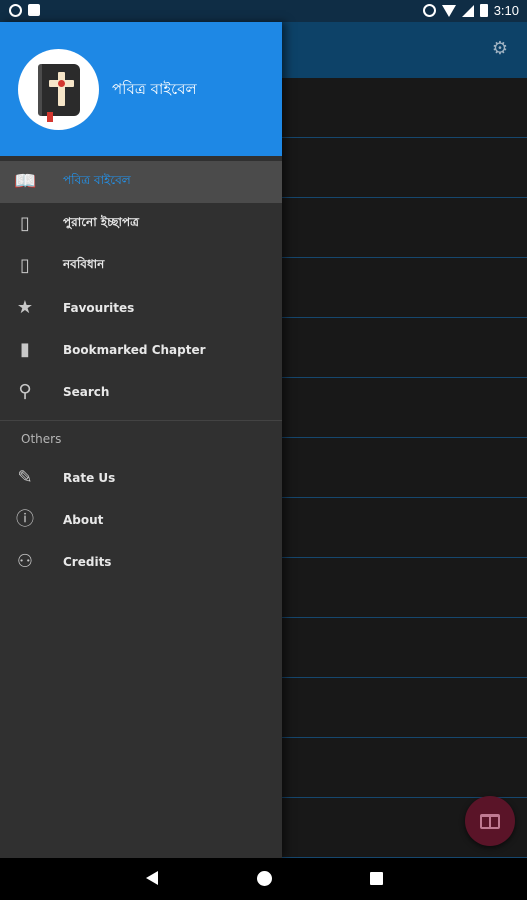 The width and height of the screenshot is (527, 900). I want to click on gear-icon: ⚙, so click(500, 49).